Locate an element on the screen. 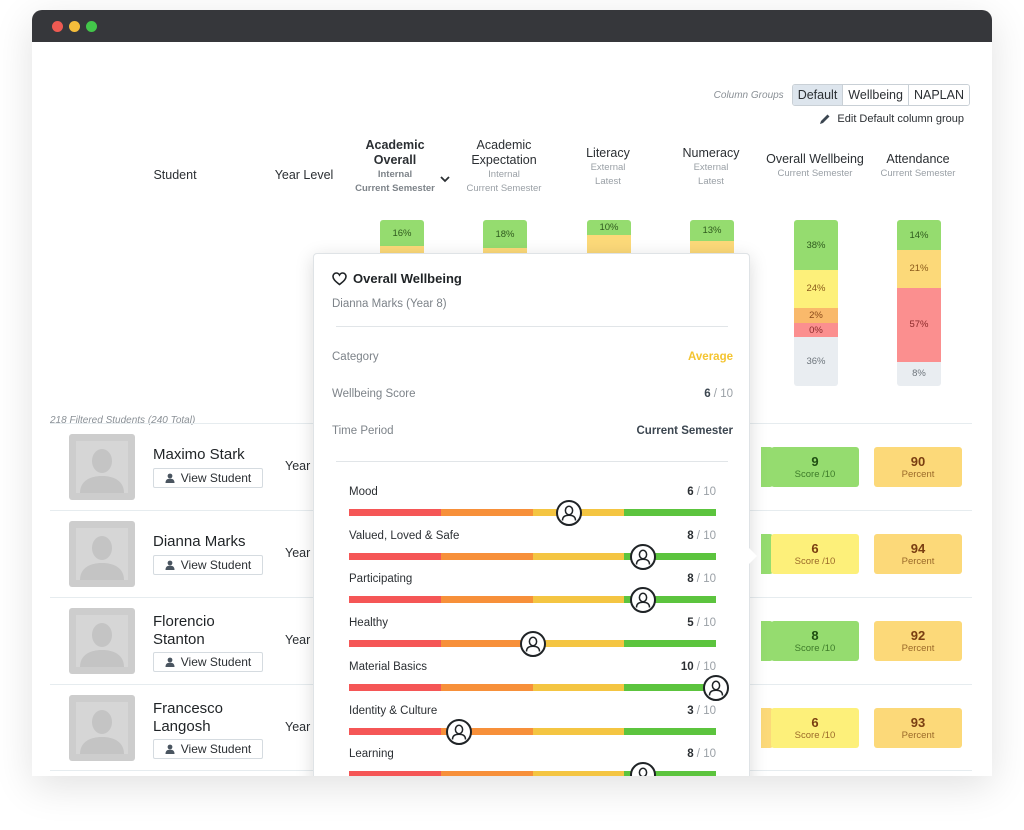  wellbeing-metric: Valued, Loved & Safe 8 / 10 is located at coordinates (532, 552).